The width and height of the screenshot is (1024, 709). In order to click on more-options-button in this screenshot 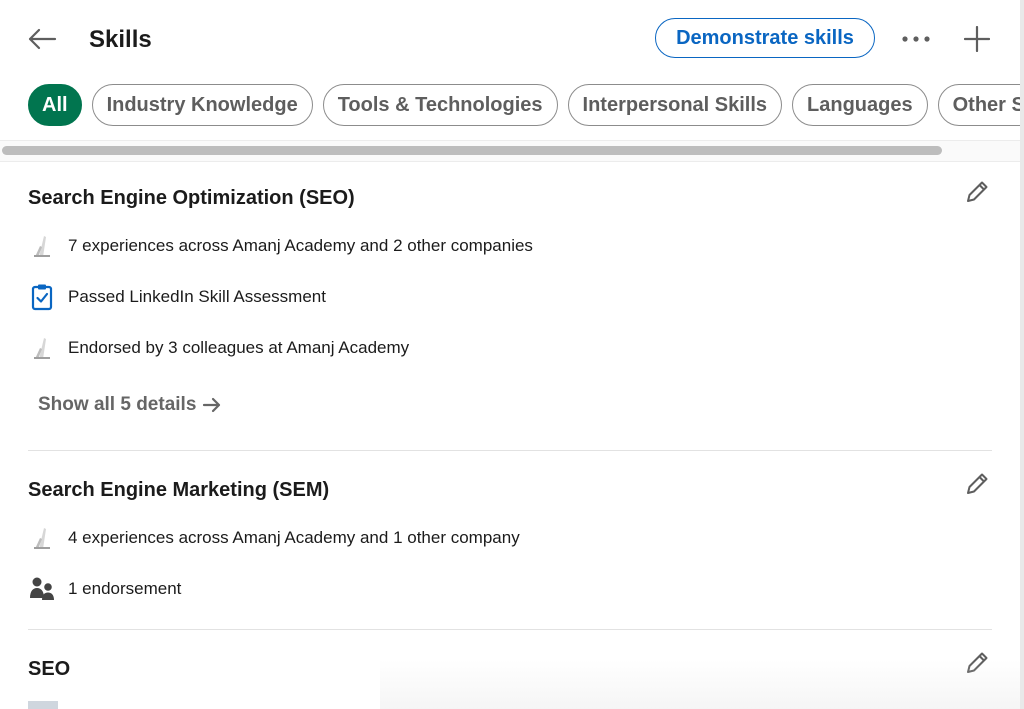, I will do `click(916, 39)`.